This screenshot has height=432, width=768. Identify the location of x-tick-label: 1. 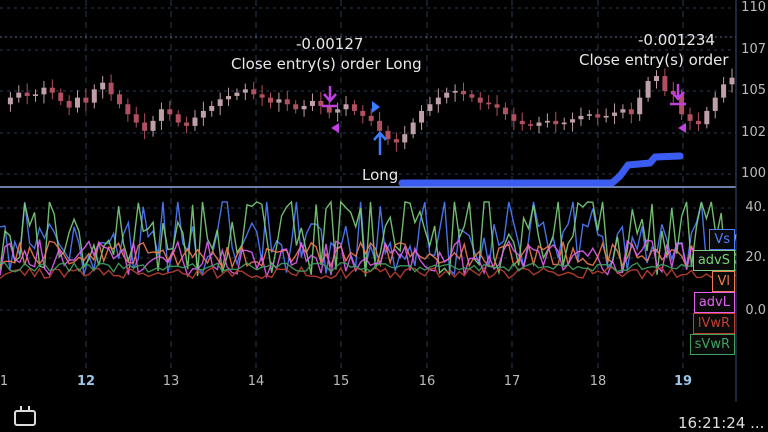
(4, 381).